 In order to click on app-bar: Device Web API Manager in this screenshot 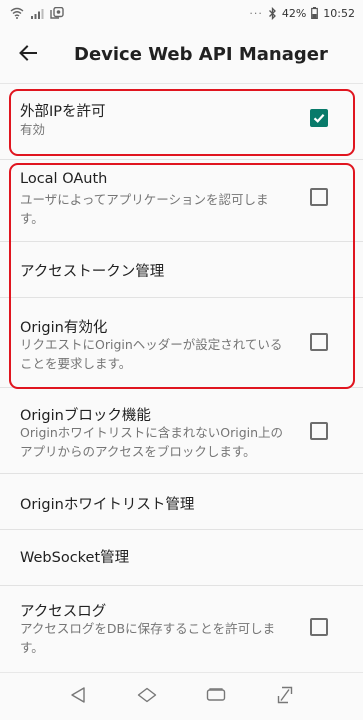, I will do `click(181, 55)`.